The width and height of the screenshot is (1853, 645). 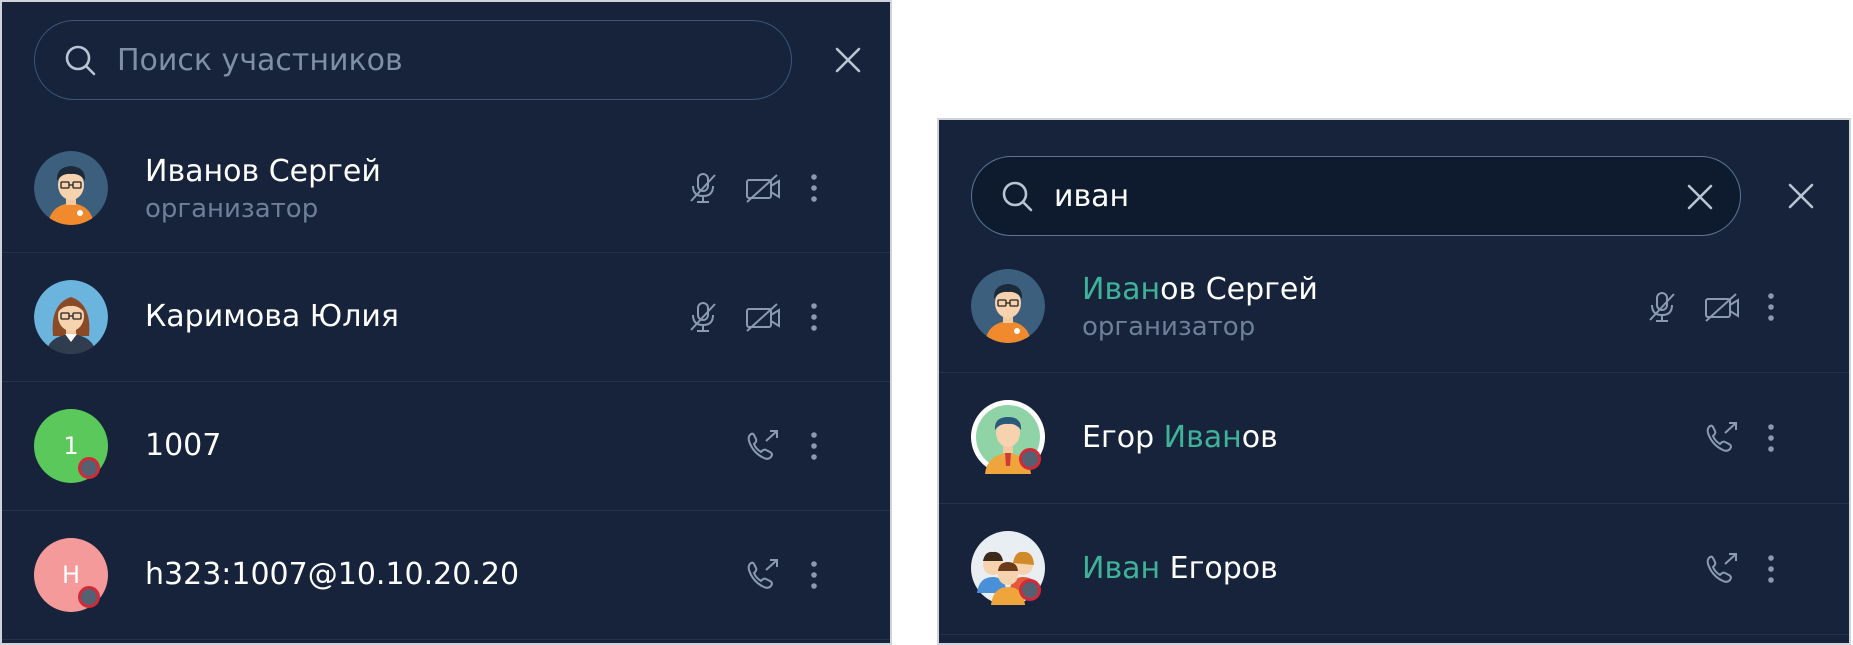 What do you see at coordinates (1219, 568) in the screenshot?
I see `name-rest: Егоров` at bounding box center [1219, 568].